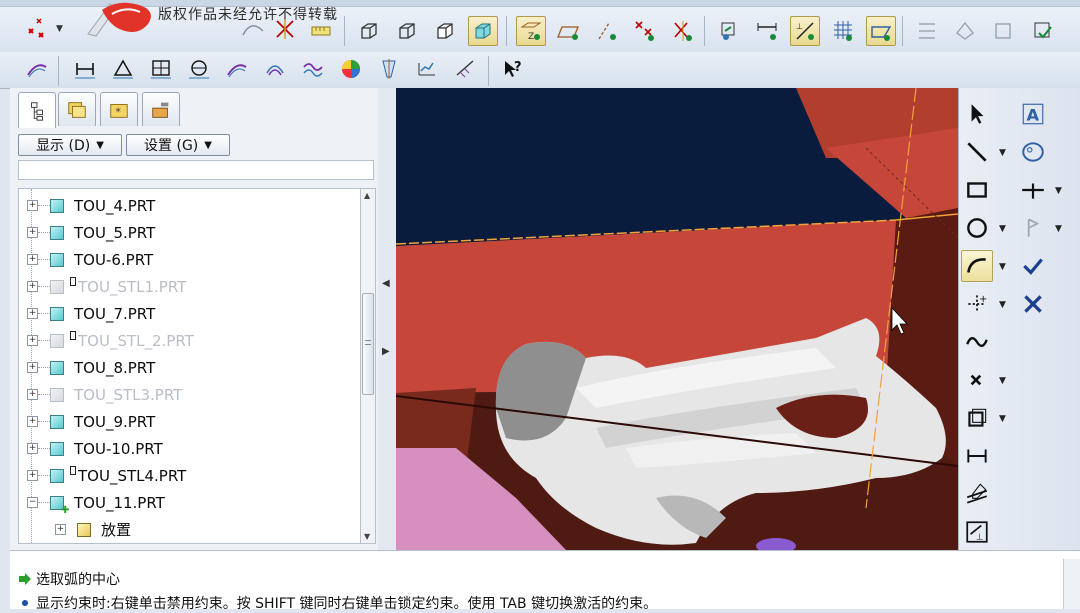 Image resolution: width=1080 pixels, height=613 pixels. Describe the element at coordinates (189, 475) in the screenshot. I see `tree-item: + TOU_STL4.PRT` at that location.